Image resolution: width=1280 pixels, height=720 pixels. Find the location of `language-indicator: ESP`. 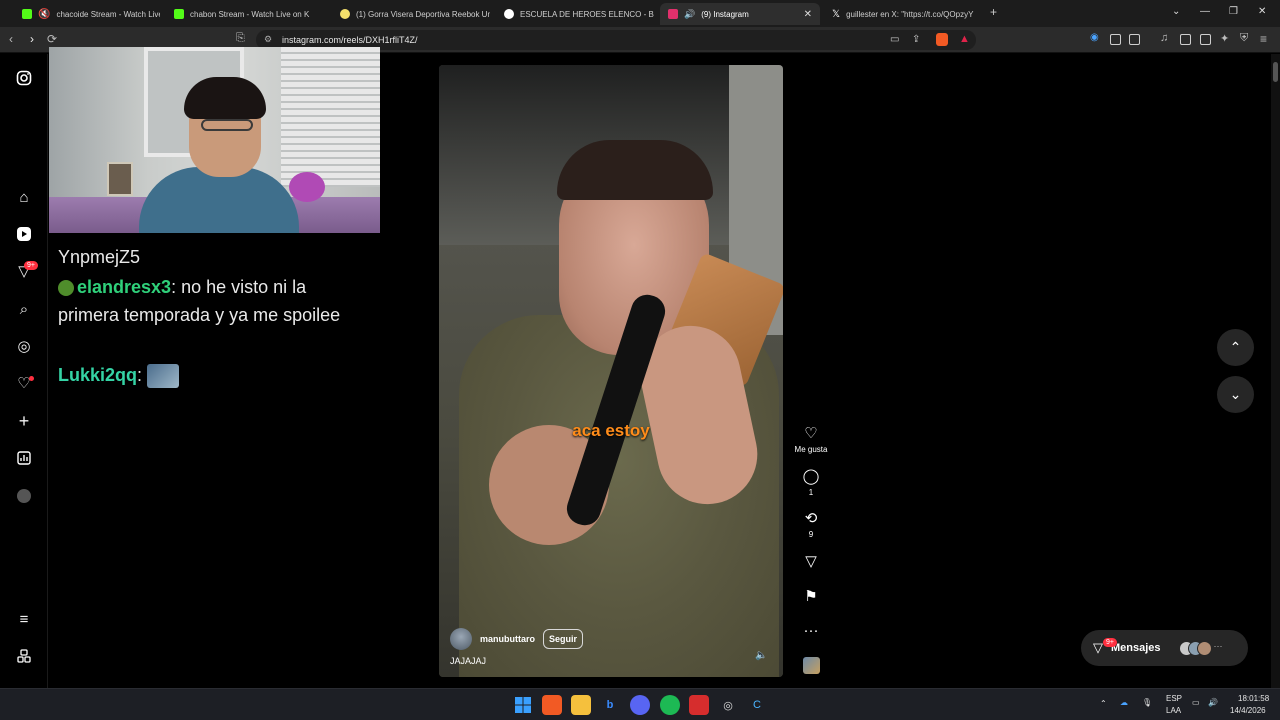

language-indicator: ESP is located at coordinates (1174, 698).